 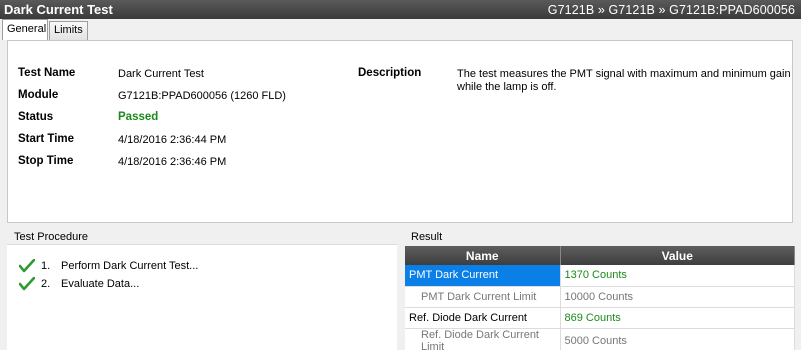 What do you see at coordinates (161, 74) in the screenshot?
I see `test-name-value: Dark Current Test` at bounding box center [161, 74].